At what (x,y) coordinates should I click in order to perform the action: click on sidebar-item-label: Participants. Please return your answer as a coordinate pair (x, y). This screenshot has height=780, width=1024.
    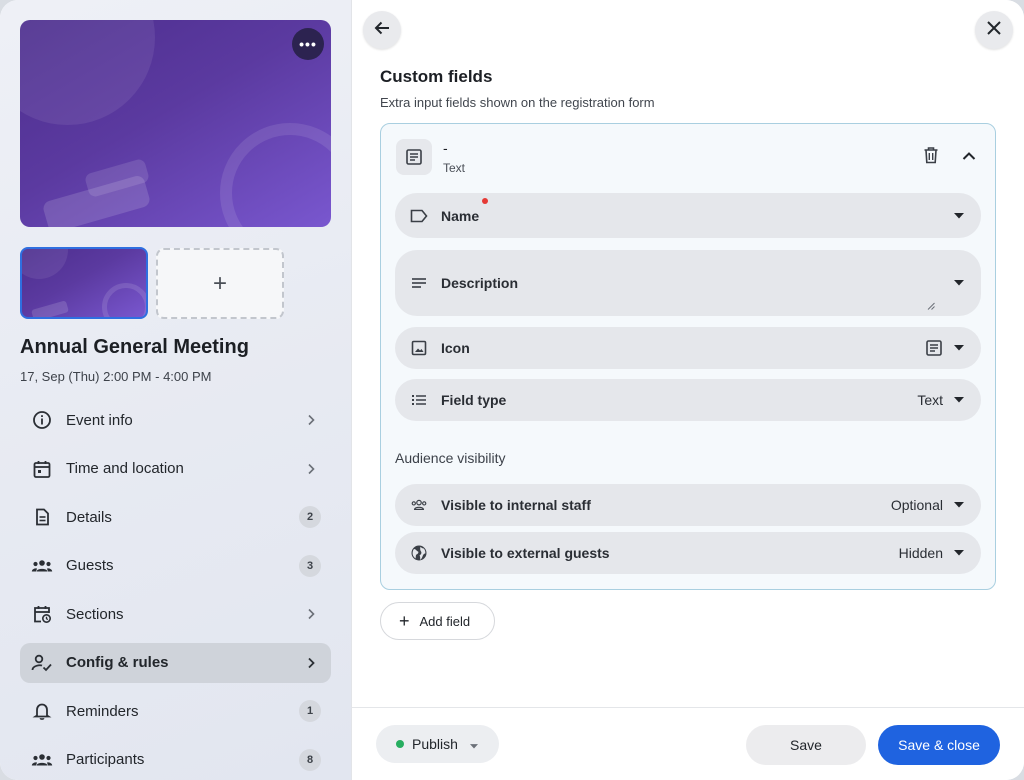
    Looking at the image, I should click on (105, 759).